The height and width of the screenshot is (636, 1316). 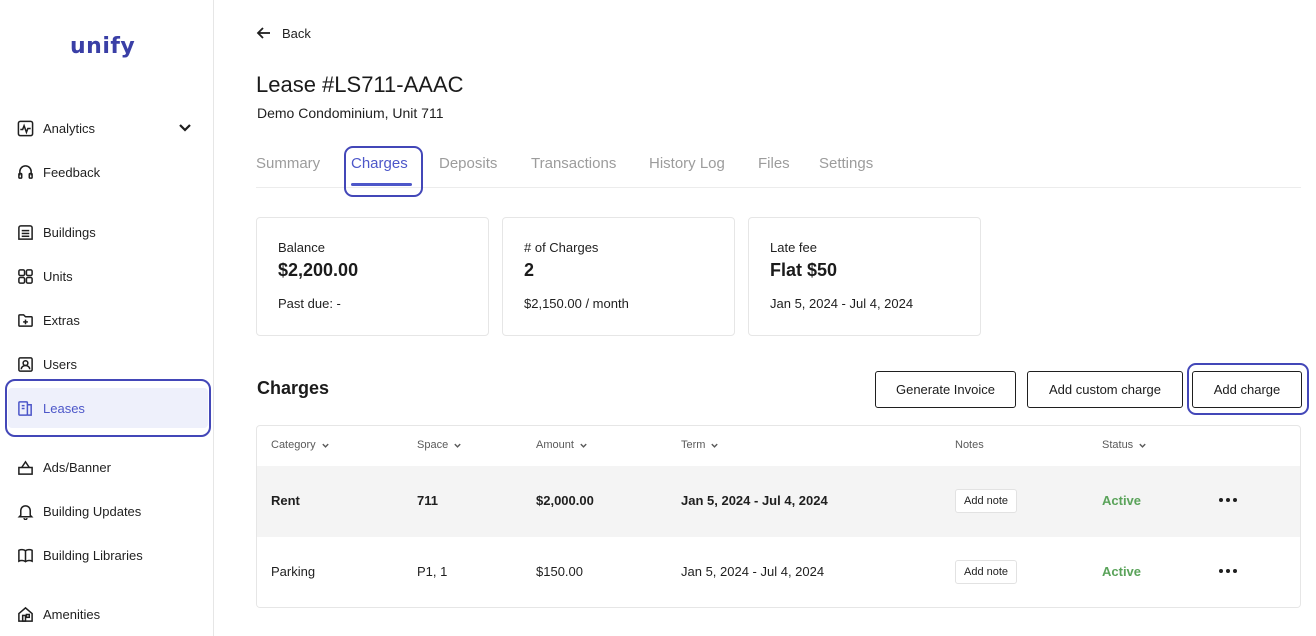 I want to click on card-footer: Past due: -, so click(x=309, y=303).